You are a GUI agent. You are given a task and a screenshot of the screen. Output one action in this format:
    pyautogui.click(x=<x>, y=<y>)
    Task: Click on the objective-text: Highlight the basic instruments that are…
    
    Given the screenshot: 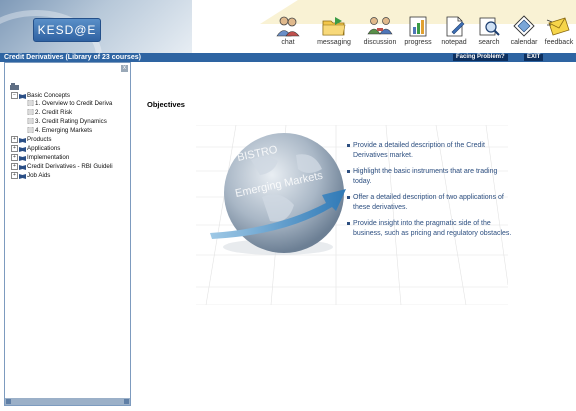 What is the action you would take?
    pyautogui.click(x=425, y=176)
    